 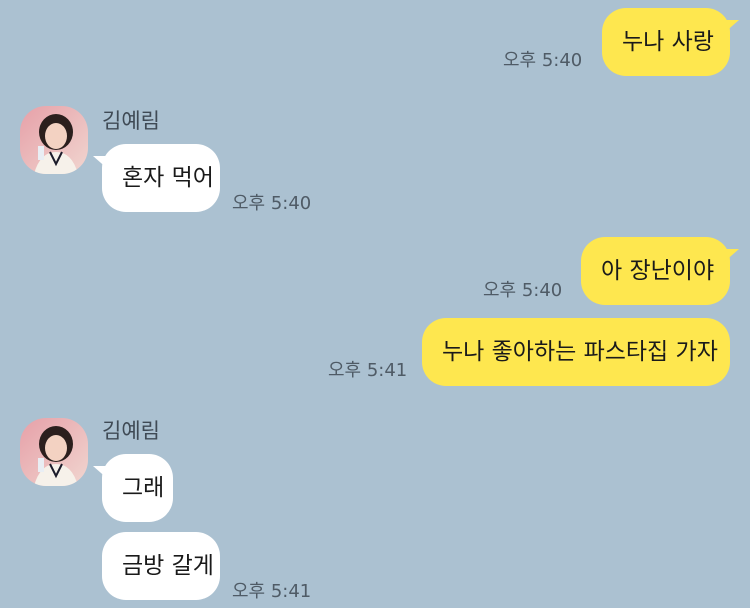 What do you see at coordinates (133, 488) in the screenshot?
I see `their-message-bubble: 그래` at bounding box center [133, 488].